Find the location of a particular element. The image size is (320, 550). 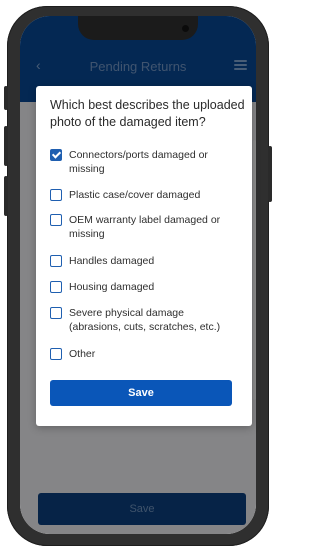

option-label: Handles damaged is located at coordinates (112, 261).